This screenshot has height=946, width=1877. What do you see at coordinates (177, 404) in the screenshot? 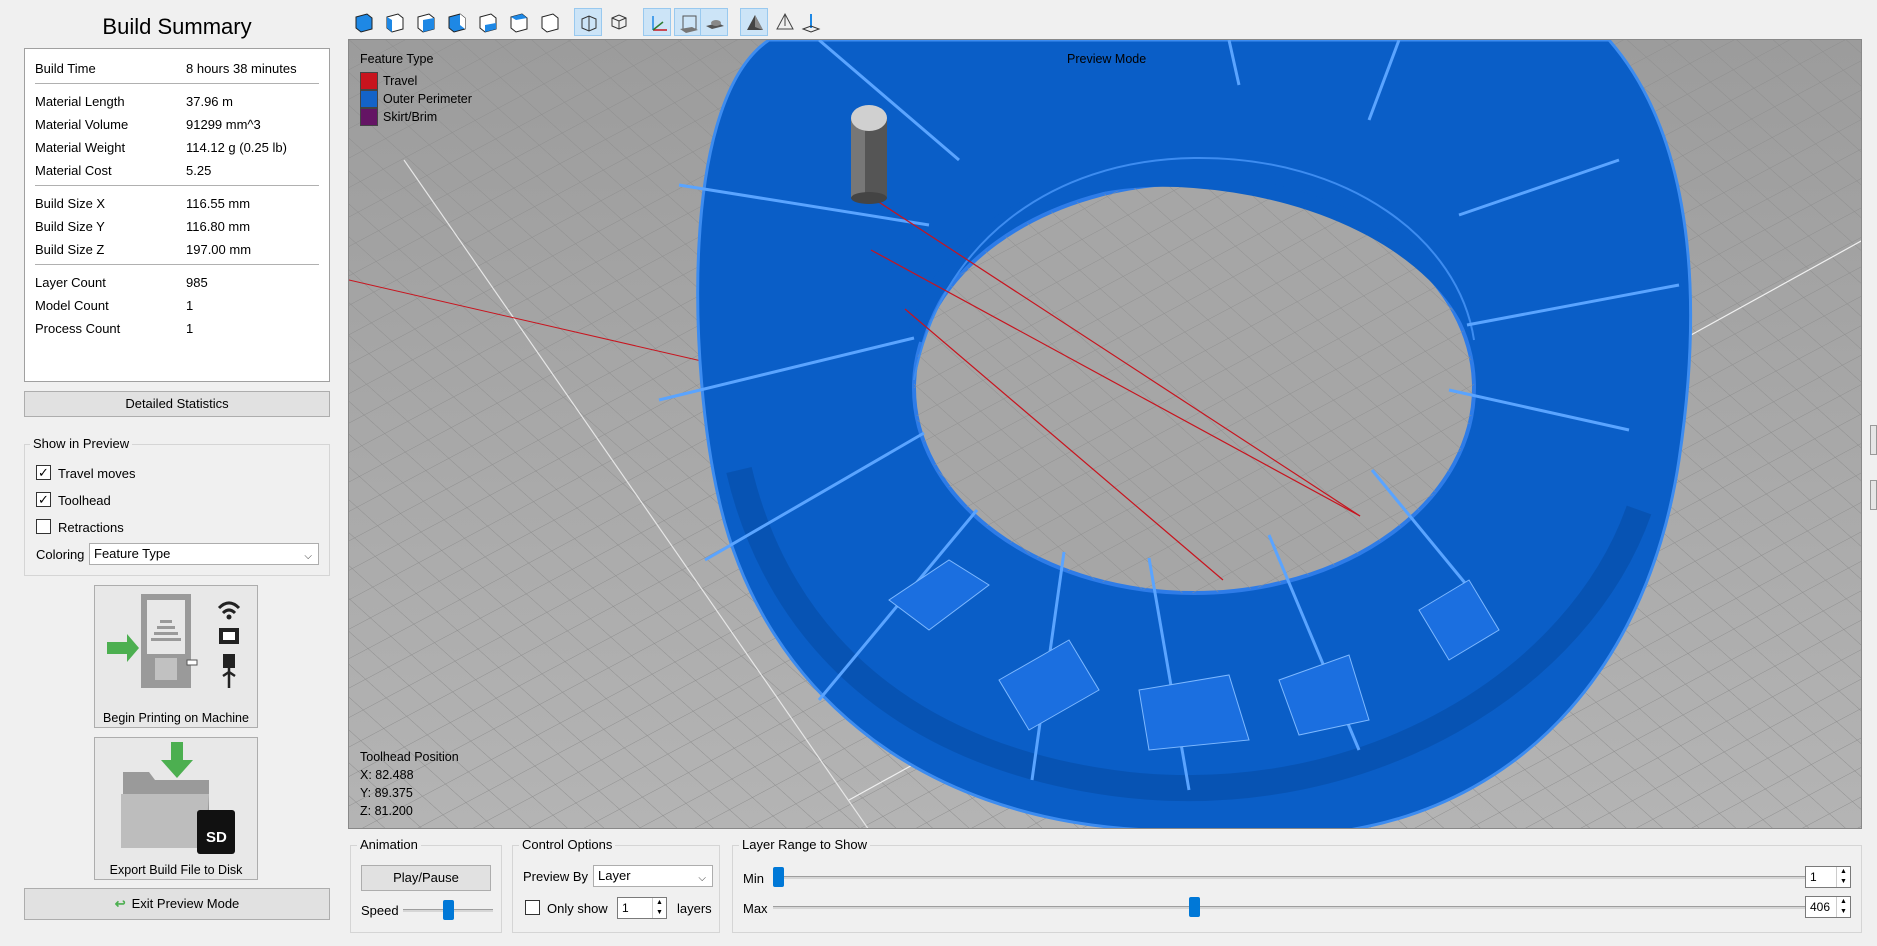
I see `detailed-statistics-button: Detailed Statistics` at bounding box center [177, 404].